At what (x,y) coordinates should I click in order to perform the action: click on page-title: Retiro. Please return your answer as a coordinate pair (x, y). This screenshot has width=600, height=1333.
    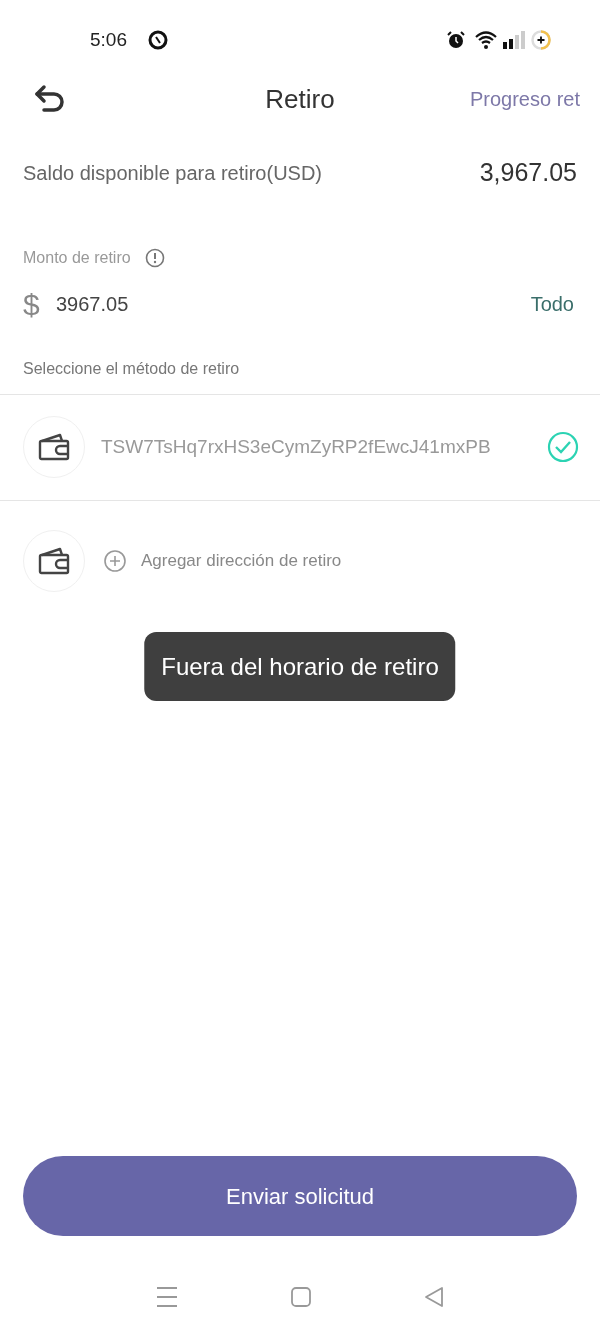
    Looking at the image, I should click on (300, 99).